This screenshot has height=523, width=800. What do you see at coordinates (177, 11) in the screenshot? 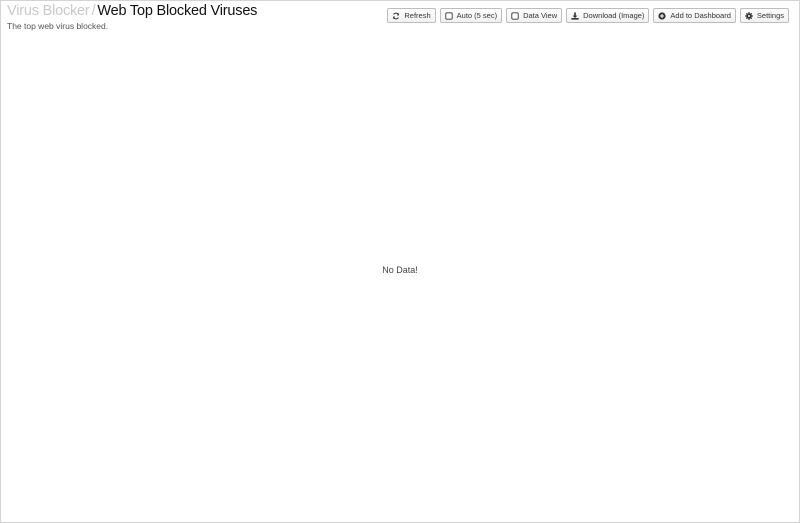
I see `page-title: Web Top Blocked Viruses` at bounding box center [177, 11].